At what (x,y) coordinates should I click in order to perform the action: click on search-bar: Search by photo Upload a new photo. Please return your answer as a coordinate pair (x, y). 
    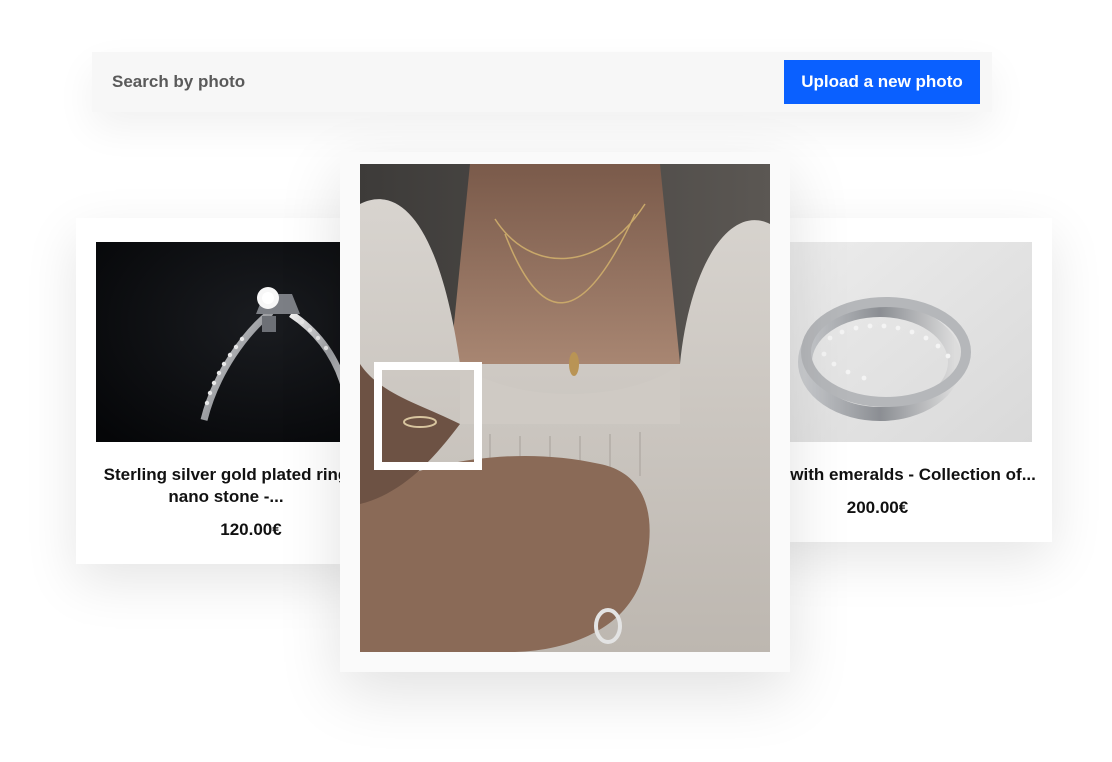
    Looking at the image, I should click on (542, 82).